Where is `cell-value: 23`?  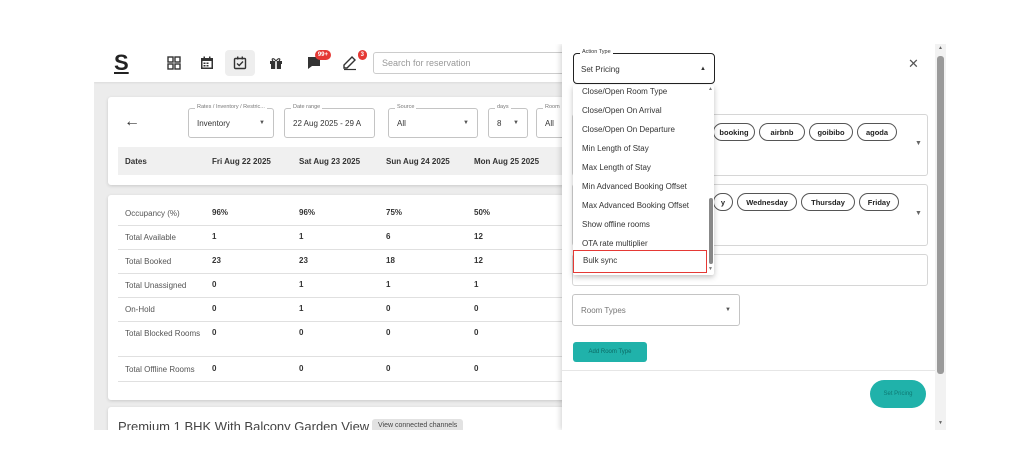
cell-value: 23 is located at coordinates (216, 260).